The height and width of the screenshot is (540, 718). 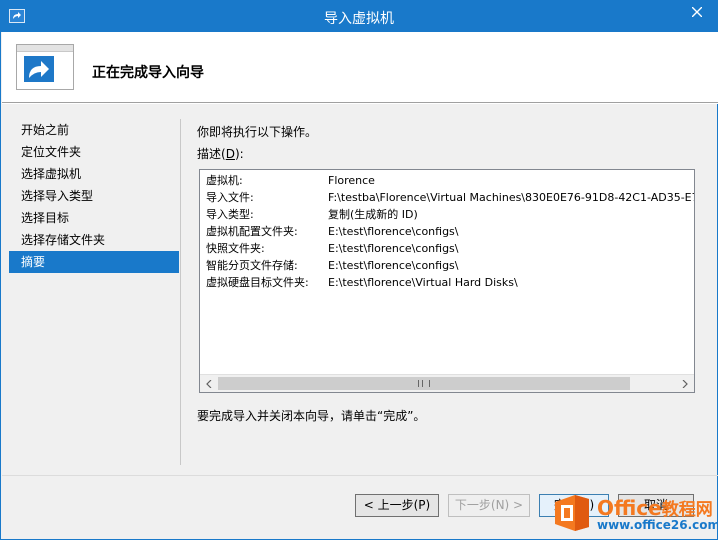 I want to click on office26-watermark: Office教程网 www.office26.com, so click(x=634, y=514).